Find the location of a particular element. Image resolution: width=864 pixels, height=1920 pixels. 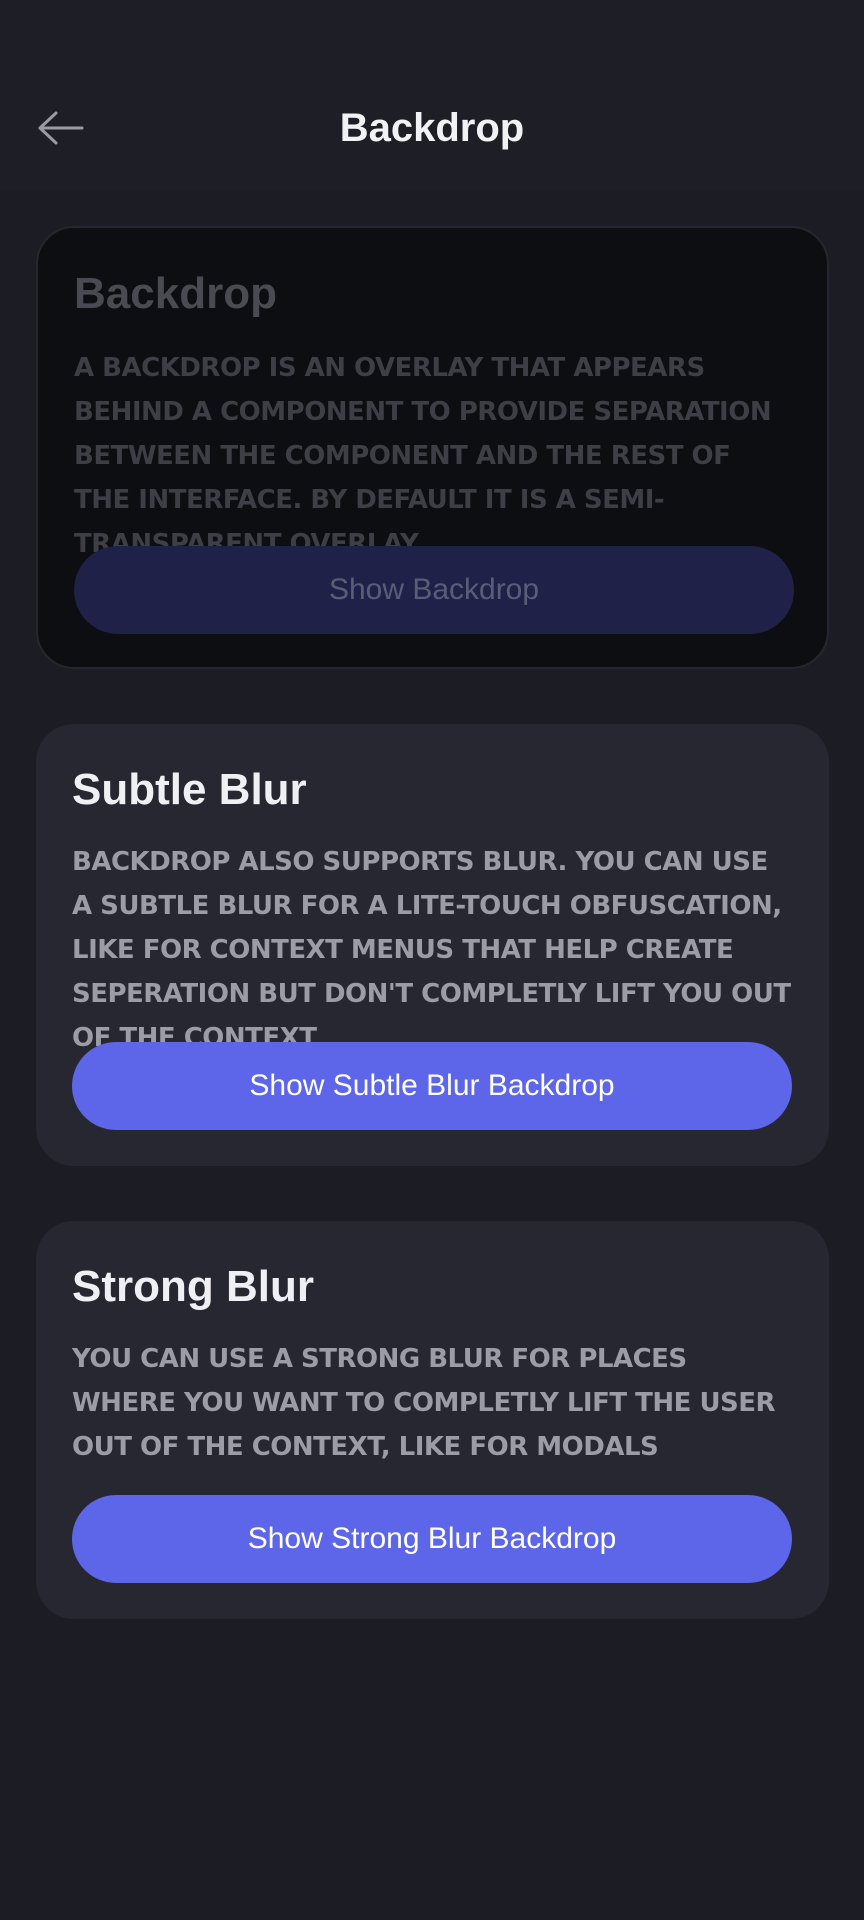

show-subtle-blur-button: Show Subtle Blur Backdrop is located at coordinates (432, 1086).